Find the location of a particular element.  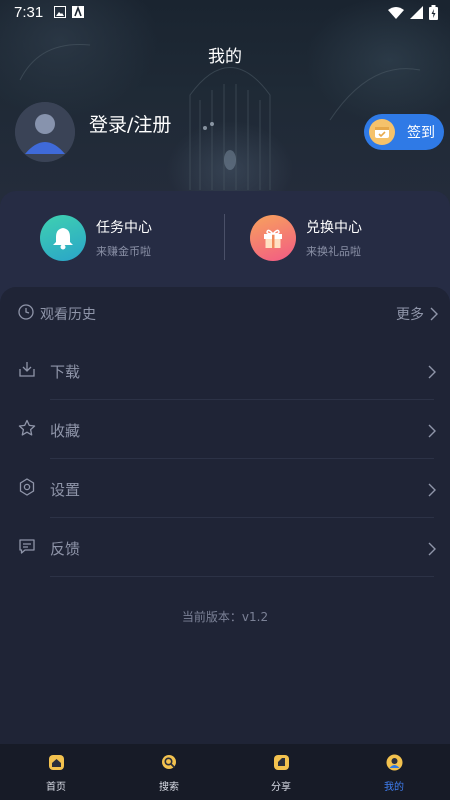

app-notification-icon is located at coordinates (78, 13).